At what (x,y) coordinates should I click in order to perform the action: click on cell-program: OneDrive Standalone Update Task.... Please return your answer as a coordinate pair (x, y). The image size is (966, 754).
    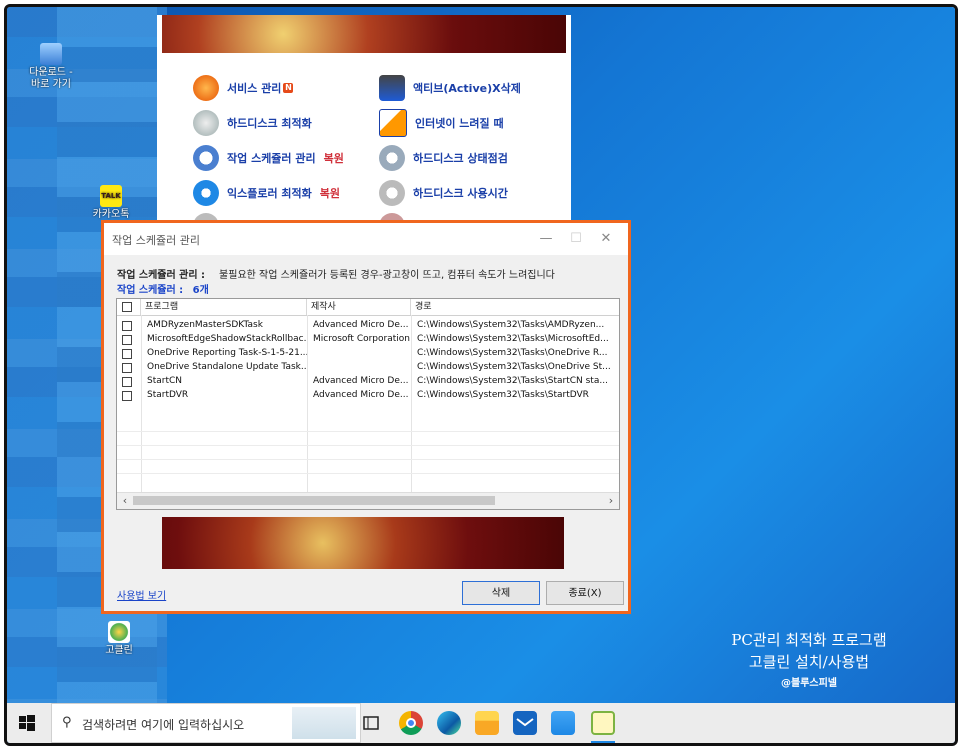
    Looking at the image, I should click on (227, 367).